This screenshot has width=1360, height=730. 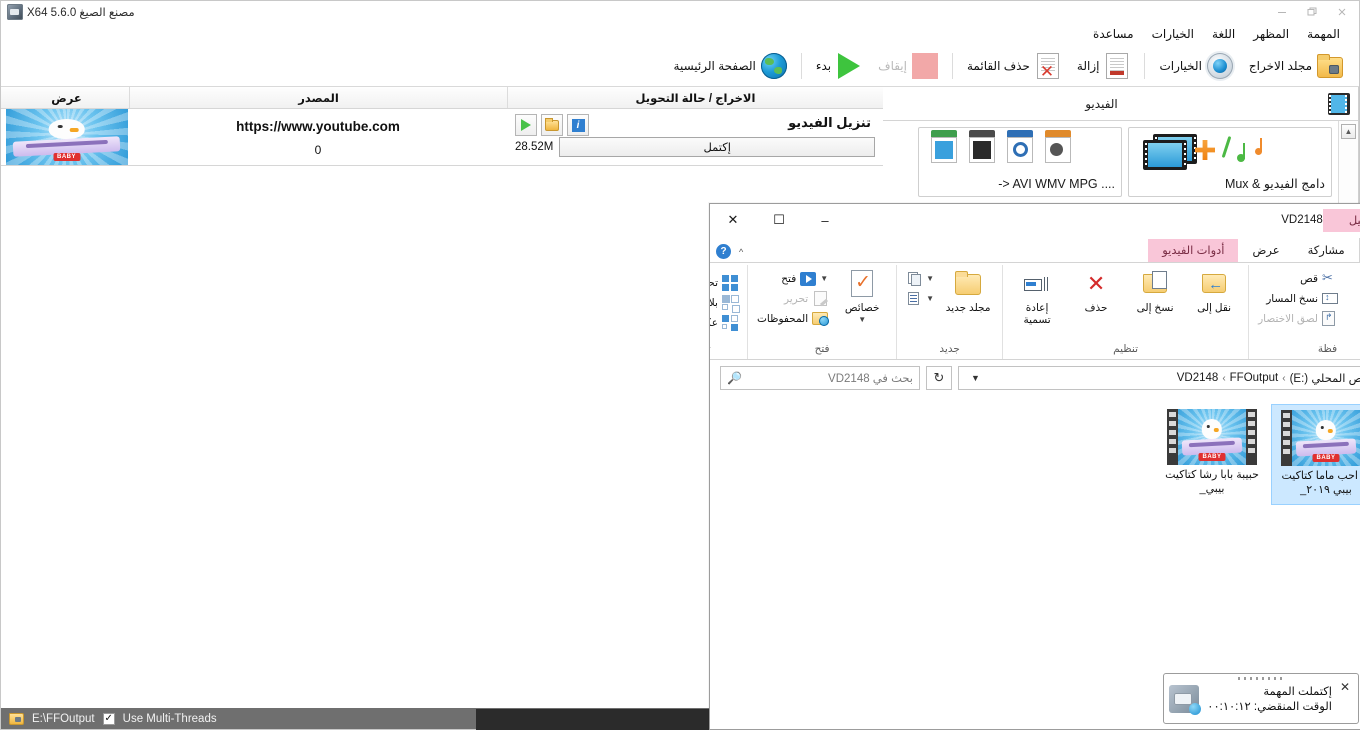 I want to click on toolbar-output-folder-label: مجلد الاخراج, so click(x=1280, y=65).